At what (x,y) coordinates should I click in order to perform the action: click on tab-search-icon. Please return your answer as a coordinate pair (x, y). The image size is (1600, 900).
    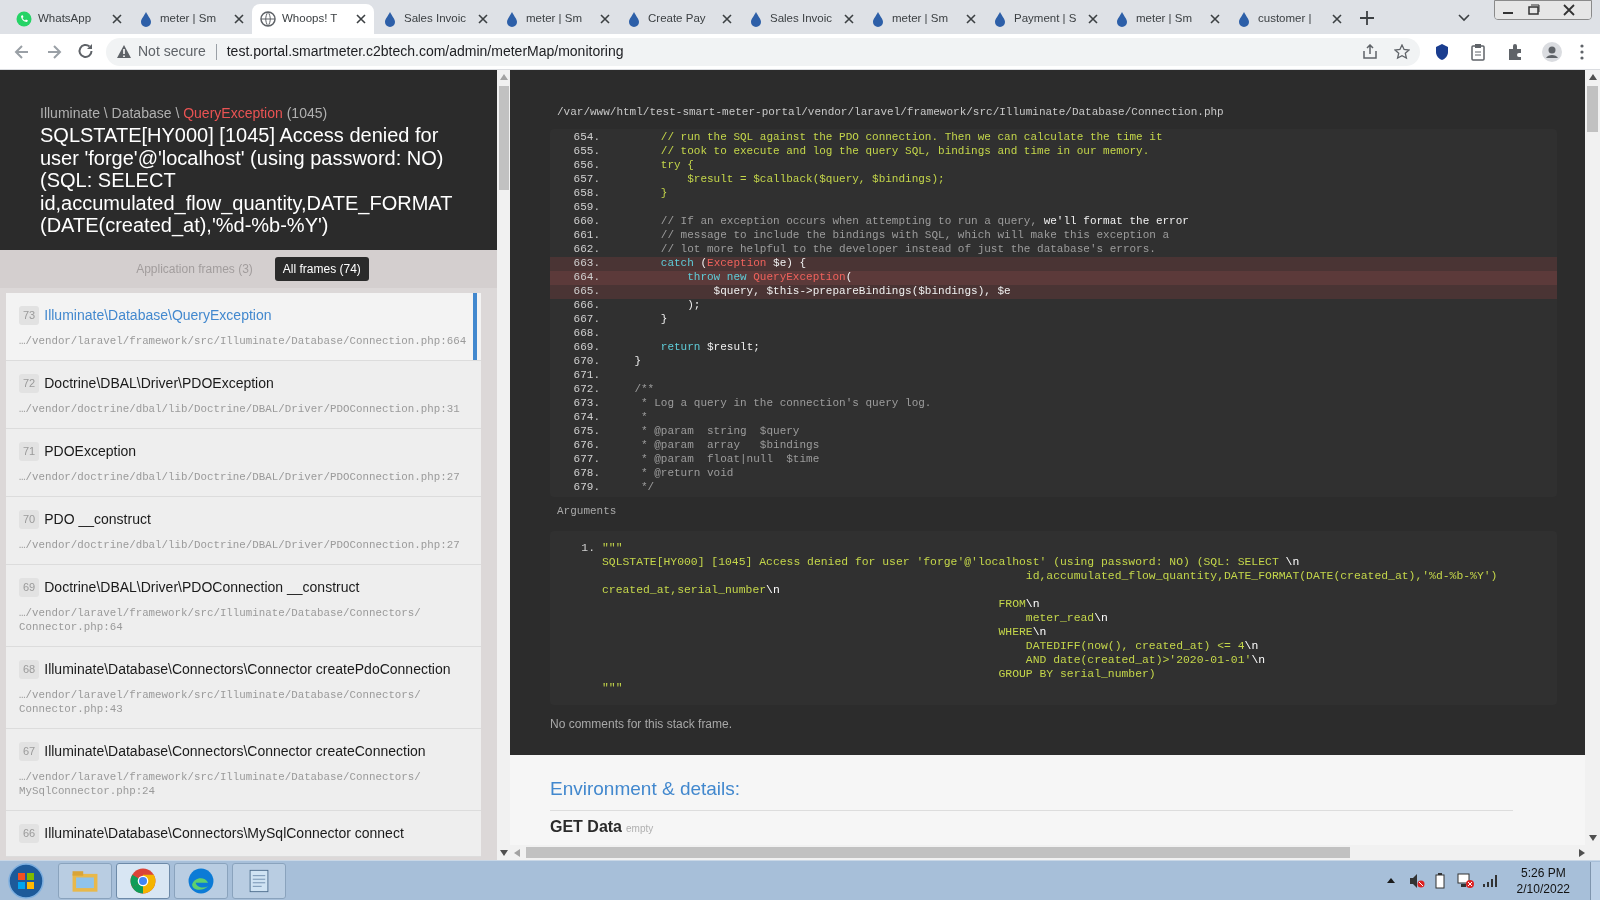
    Looking at the image, I should click on (1464, 18).